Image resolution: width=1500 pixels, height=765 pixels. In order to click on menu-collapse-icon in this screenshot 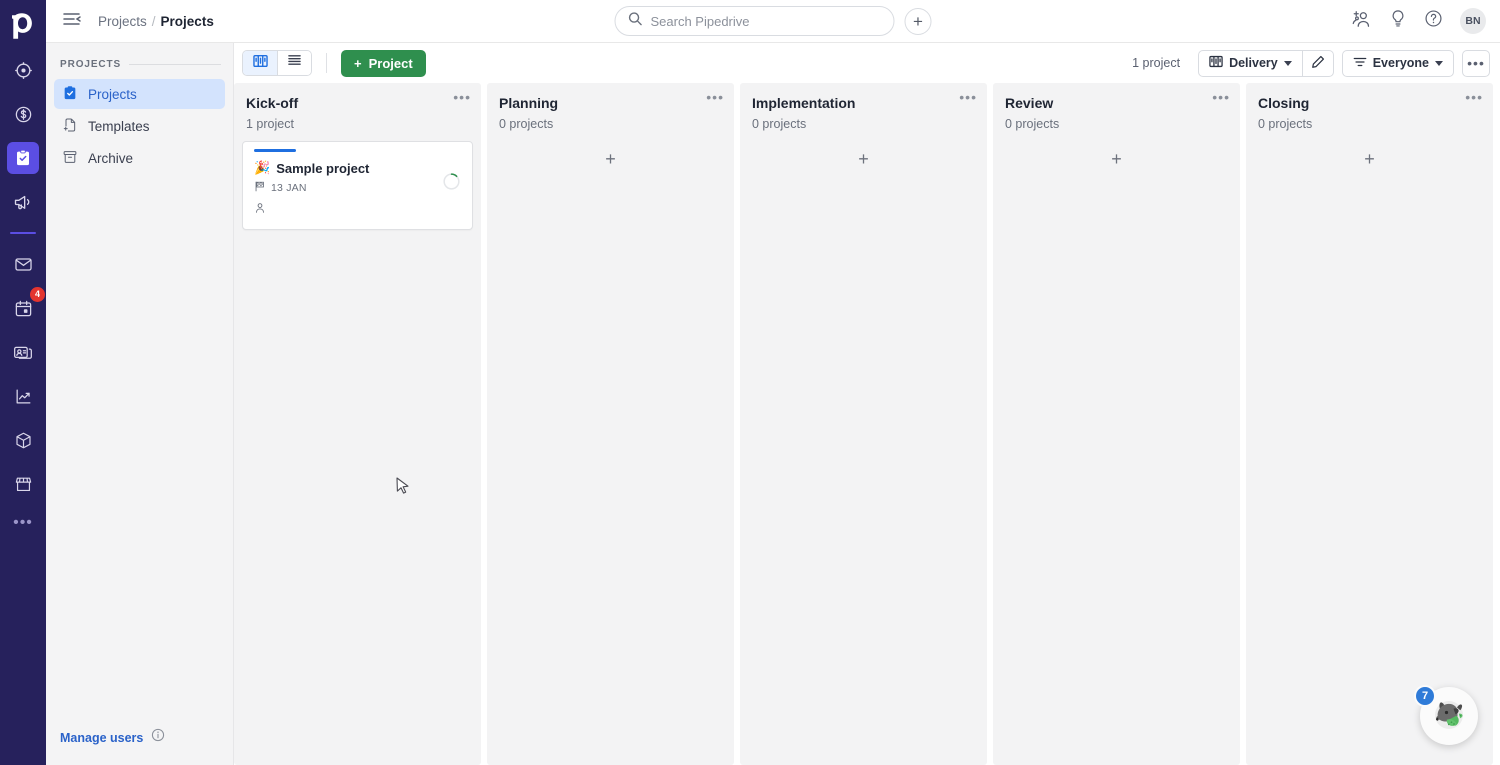, I will do `click(72, 21)`.